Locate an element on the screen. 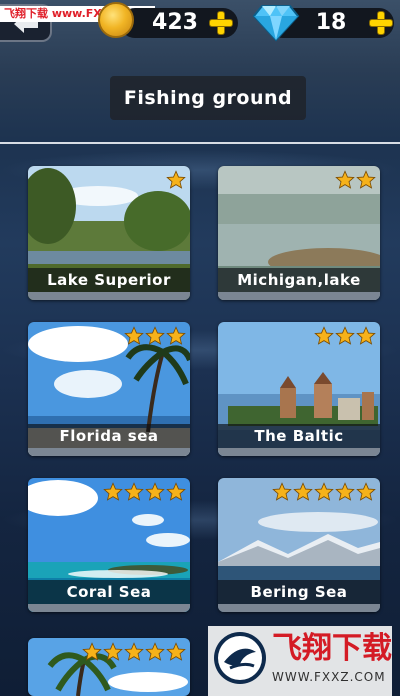 Image resolution: width=400 pixels, height=696 pixels. diamond-icon is located at coordinates (276, 23).